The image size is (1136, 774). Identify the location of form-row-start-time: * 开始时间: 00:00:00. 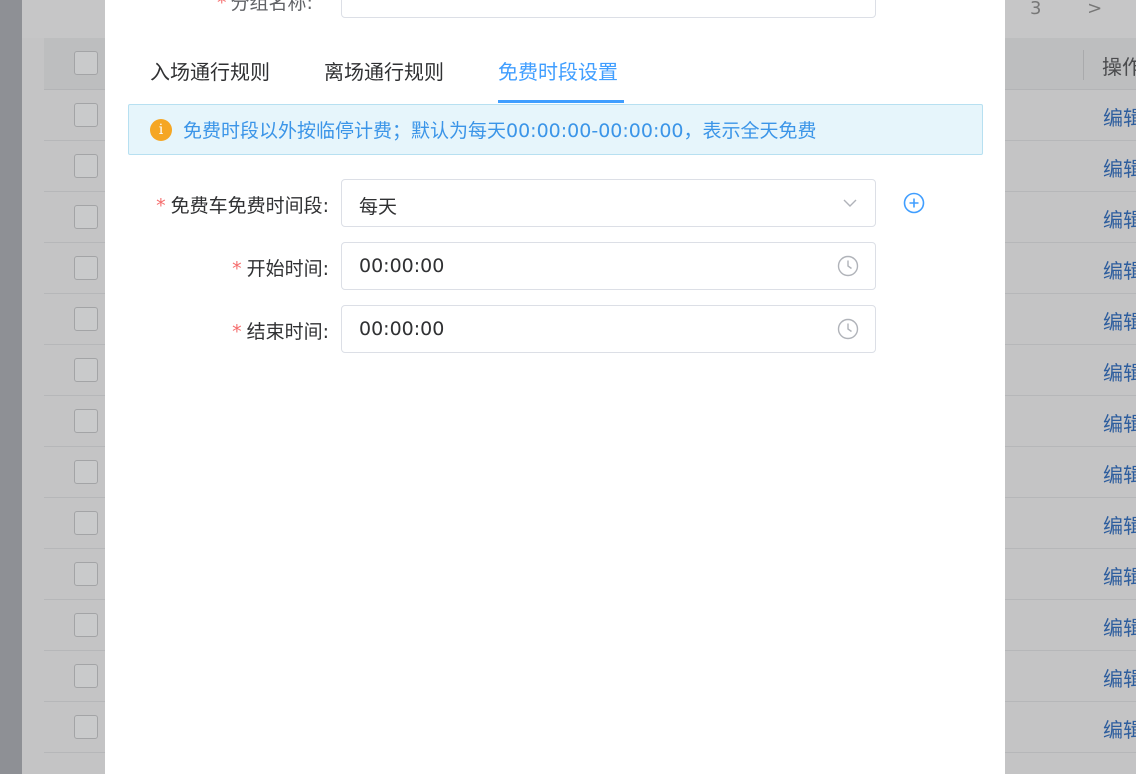
(555, 266).